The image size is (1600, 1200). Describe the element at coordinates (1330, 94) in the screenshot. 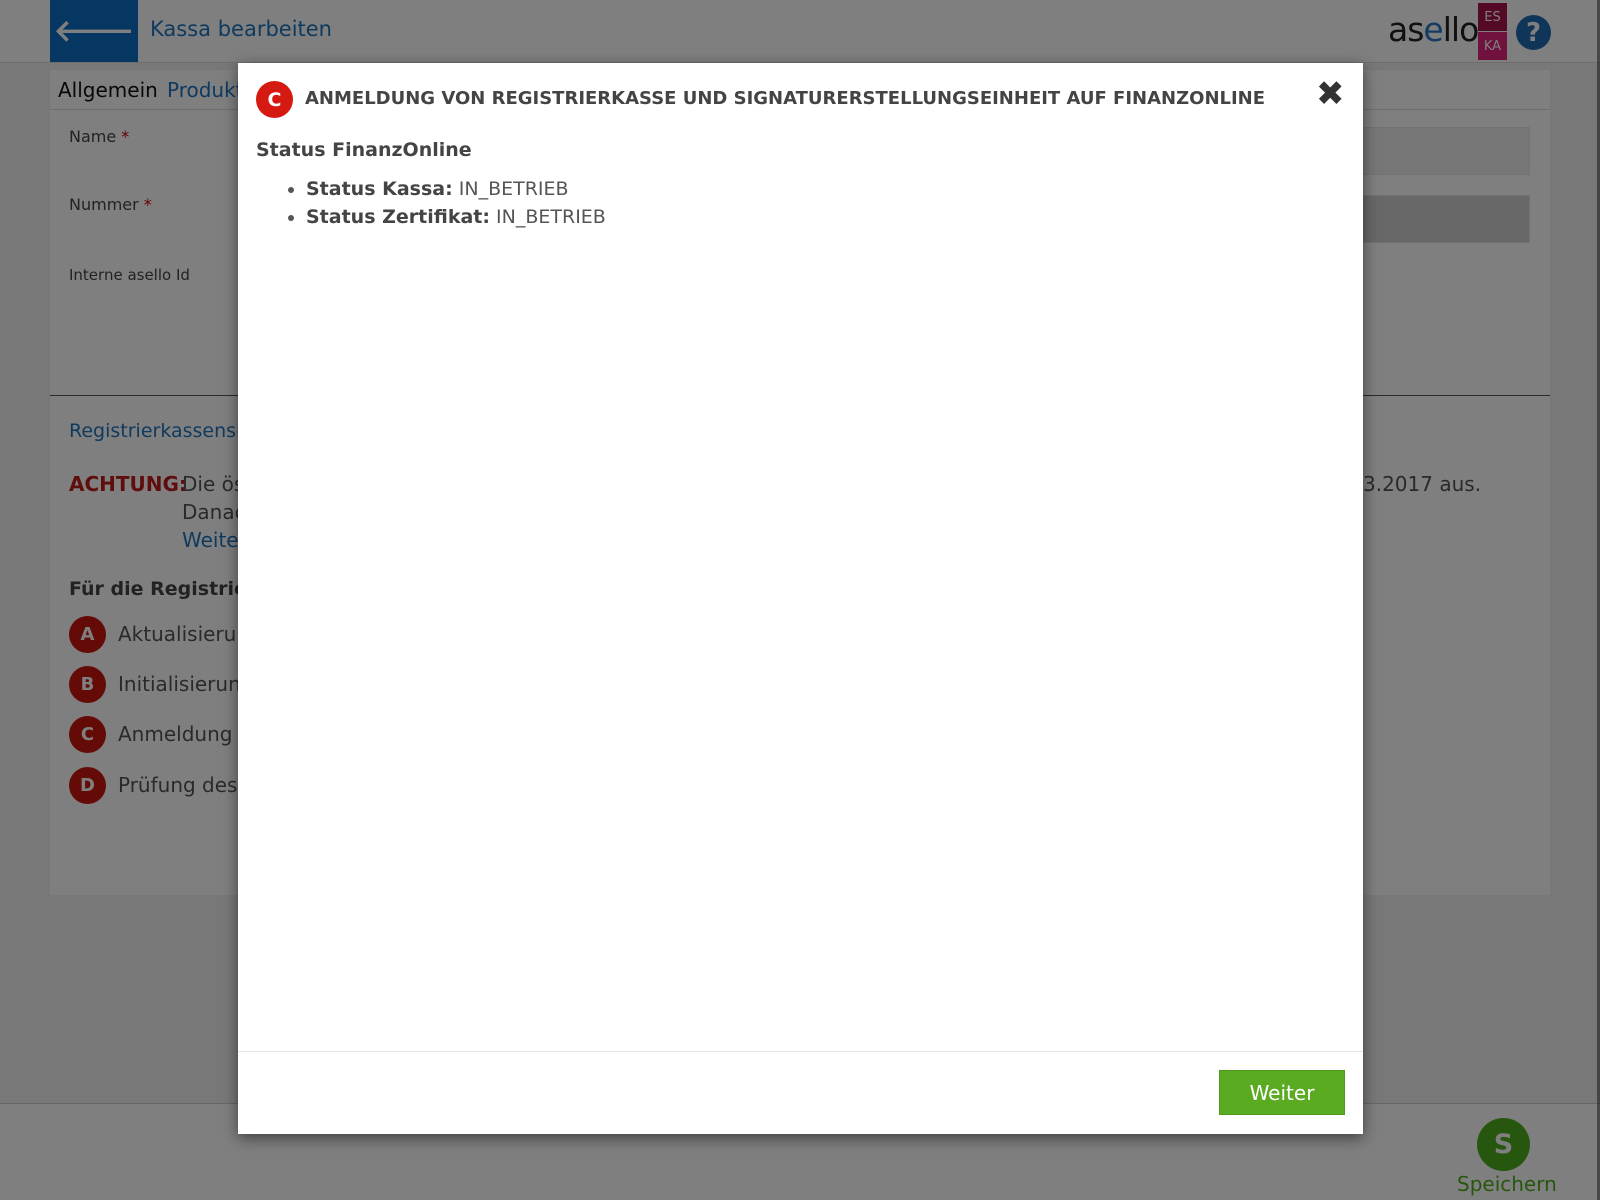

I see `close-icon: ✖` at that location.